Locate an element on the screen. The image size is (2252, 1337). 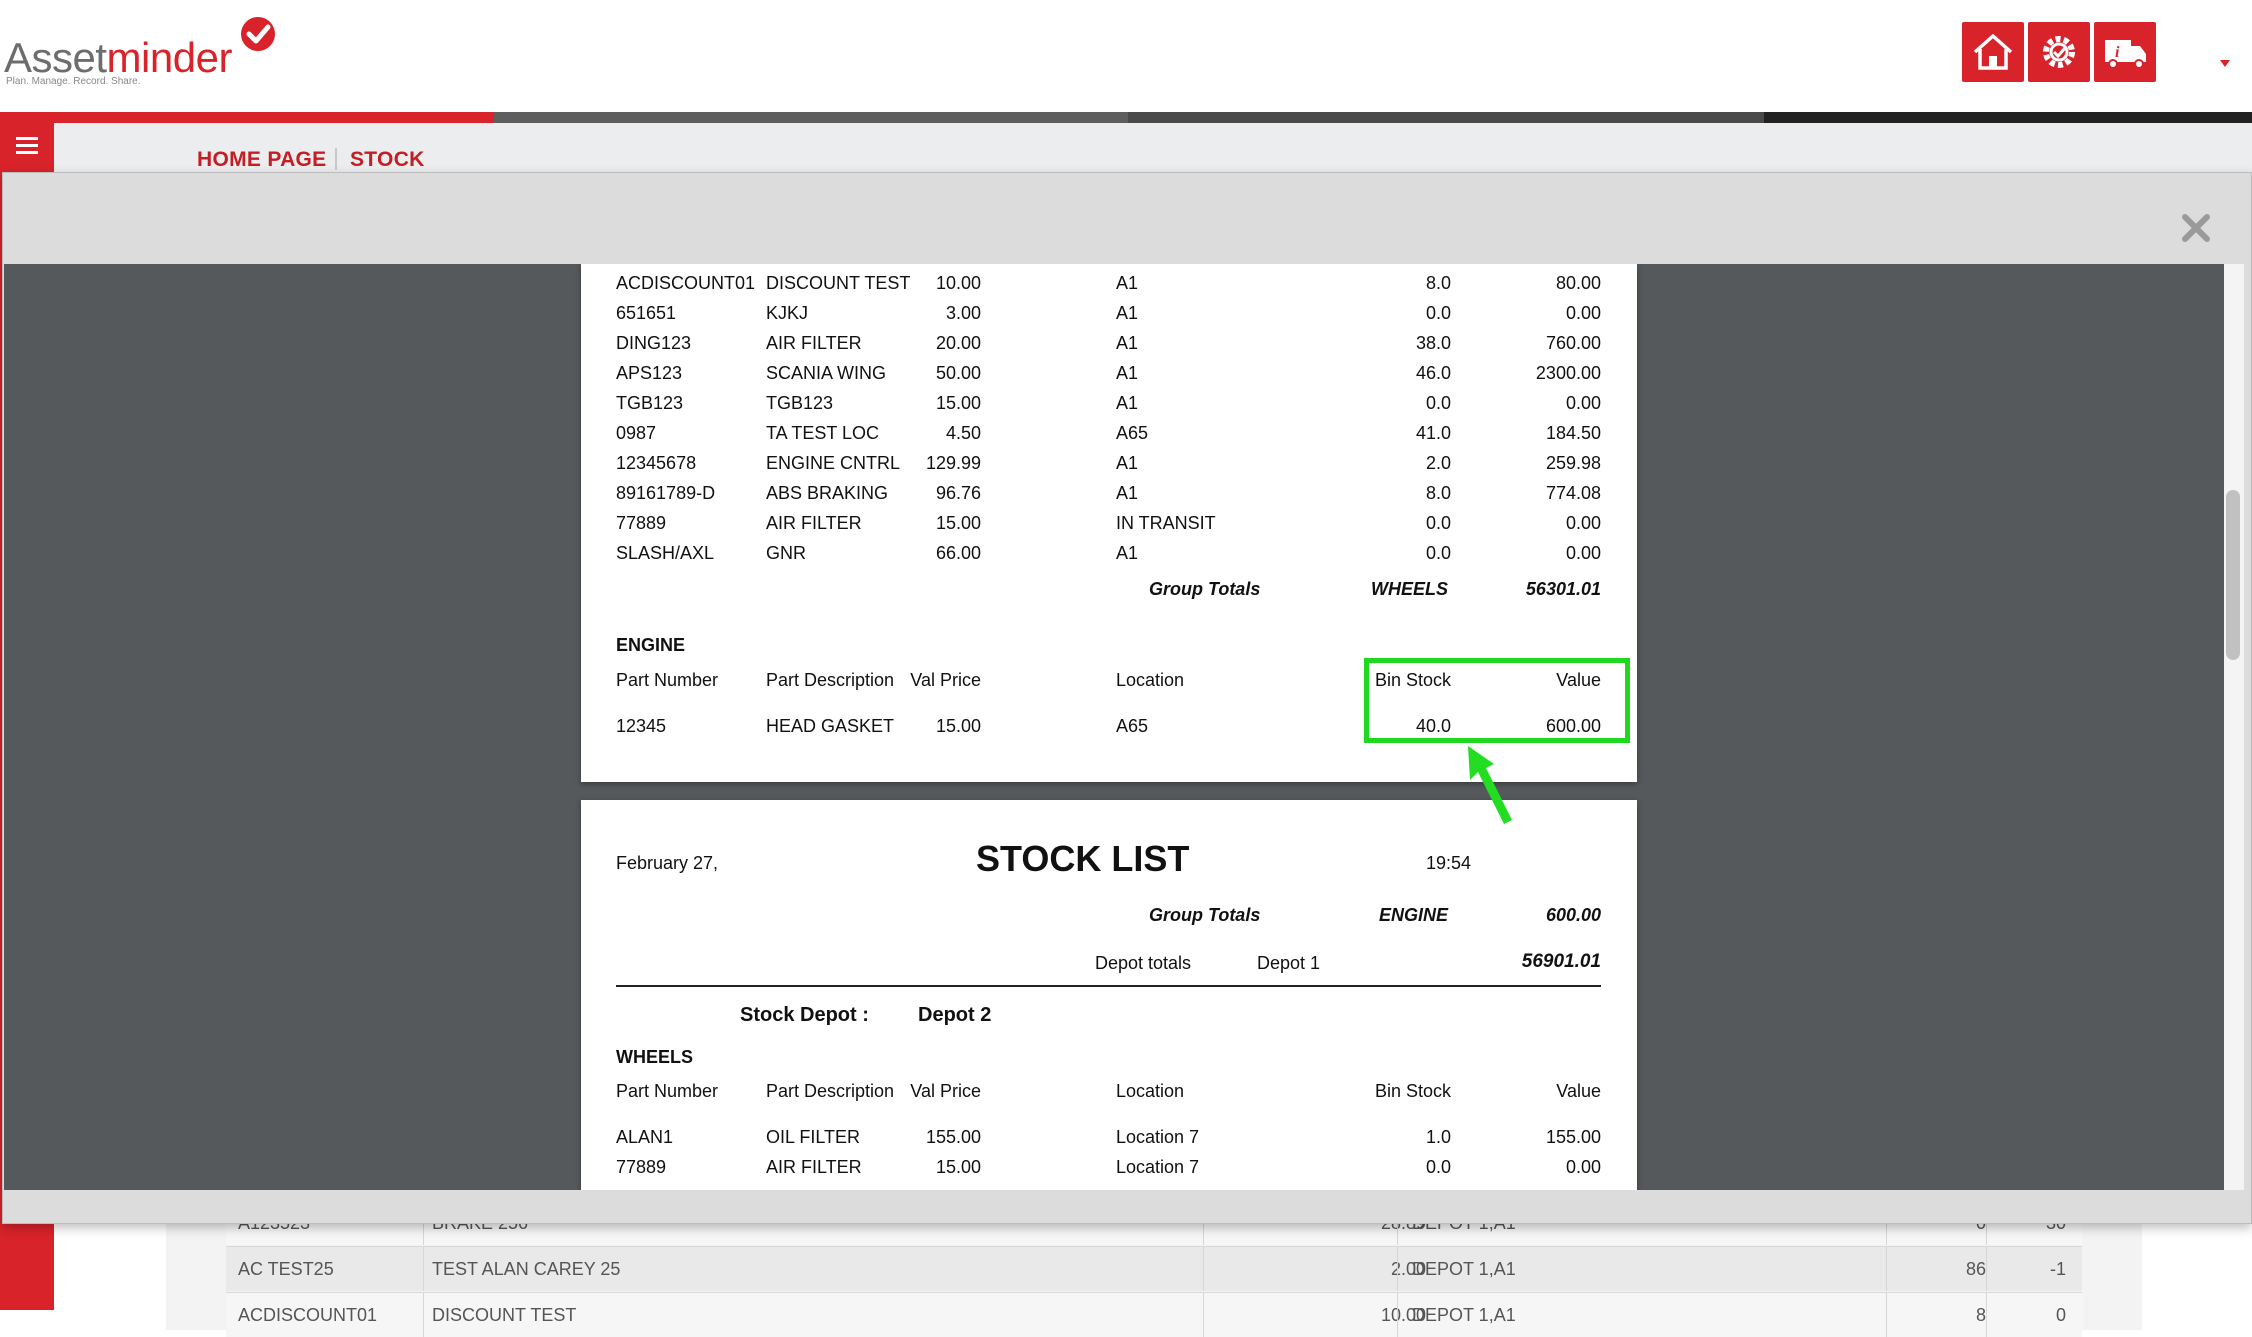
col-header-part-number-2: Part Number is located at coordinates (667, 1091).